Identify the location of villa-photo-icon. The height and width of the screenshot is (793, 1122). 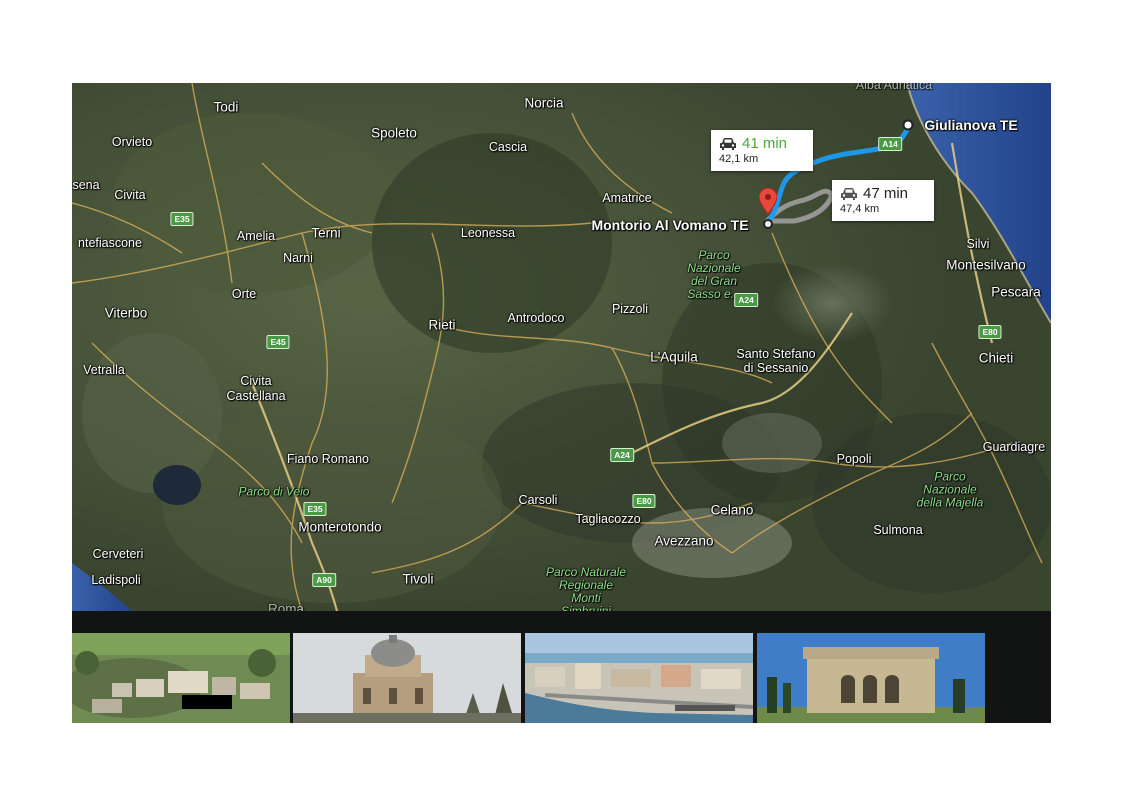
(871, 678).